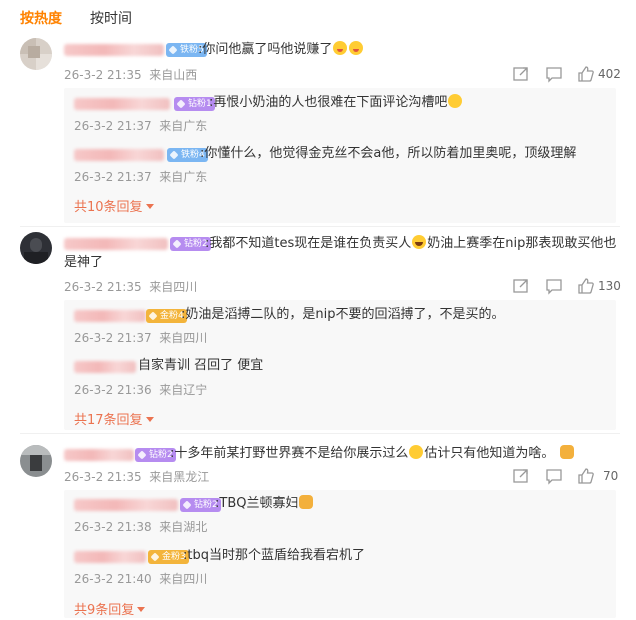 The image size is (636, 620). Describe the element at coordinates (141, 527) in the screenshot. I see `reply-meta: 26-3-2 21:38 来自湖北` at that location.